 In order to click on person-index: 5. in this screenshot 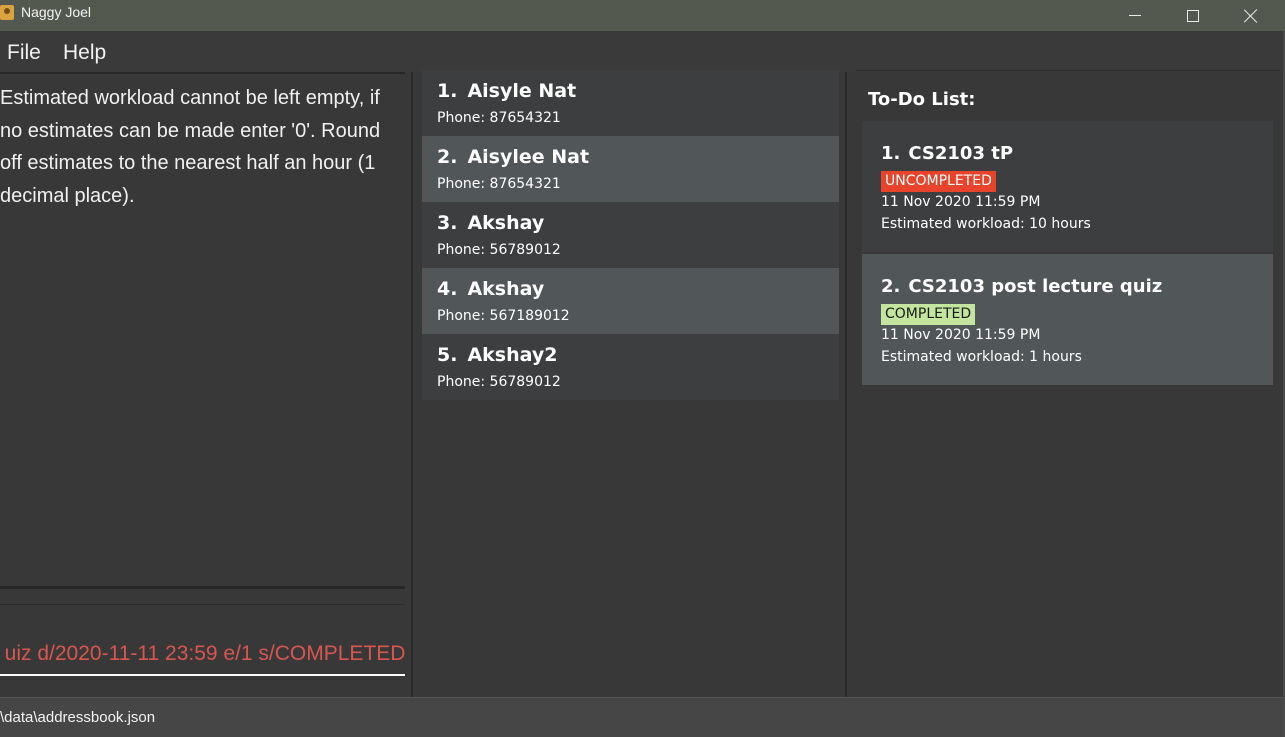, I will do `click(447, 355)`.